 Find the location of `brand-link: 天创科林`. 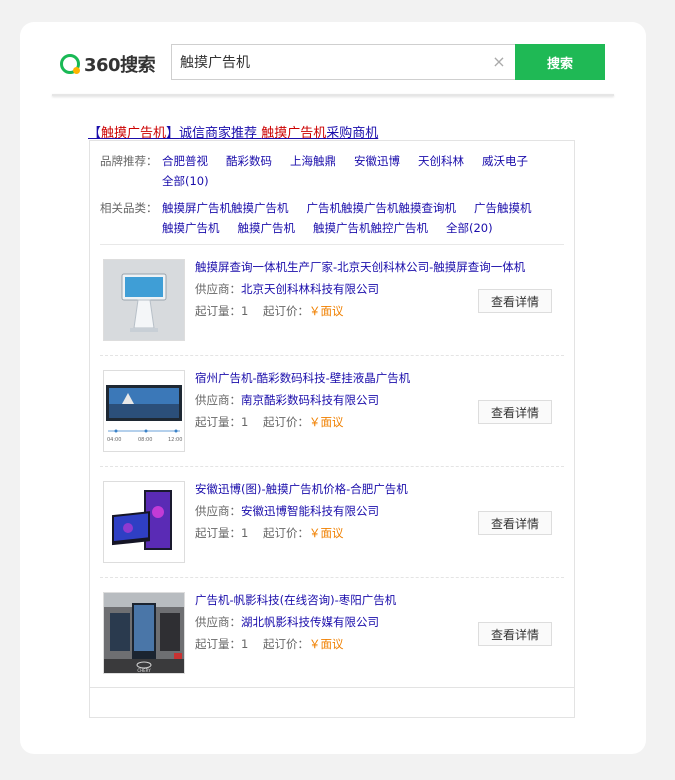

brand-link: 天创科林 is located at coordinates (441, 161).